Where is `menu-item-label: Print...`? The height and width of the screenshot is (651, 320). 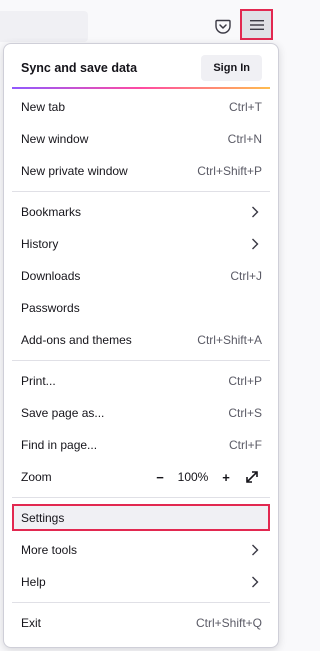
menu-item-label: Print... is located at coordinates (38, 381).